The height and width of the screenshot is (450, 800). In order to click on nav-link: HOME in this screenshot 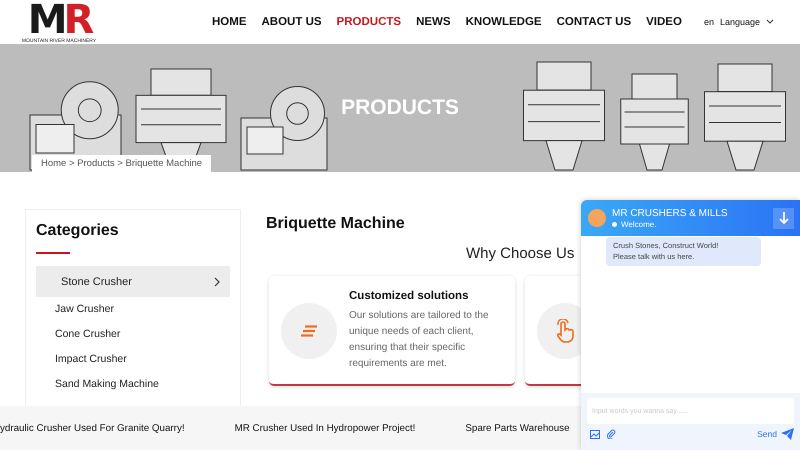, I will do `click(229, 22)`.